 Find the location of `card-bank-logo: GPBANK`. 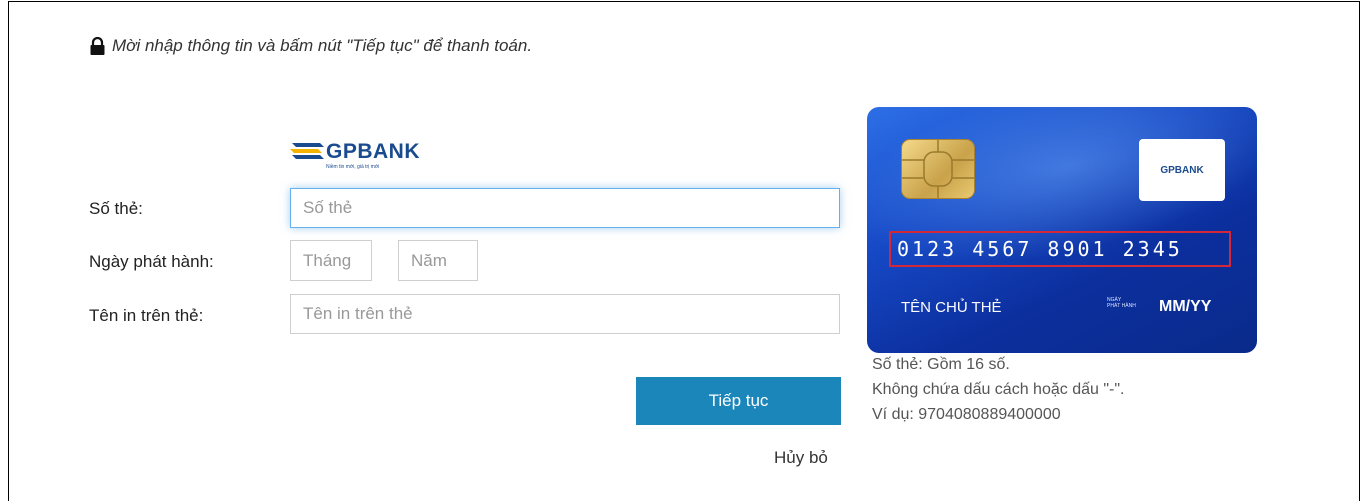

card-bank-logo: GPBANK is located at coordinates (1182, 170).